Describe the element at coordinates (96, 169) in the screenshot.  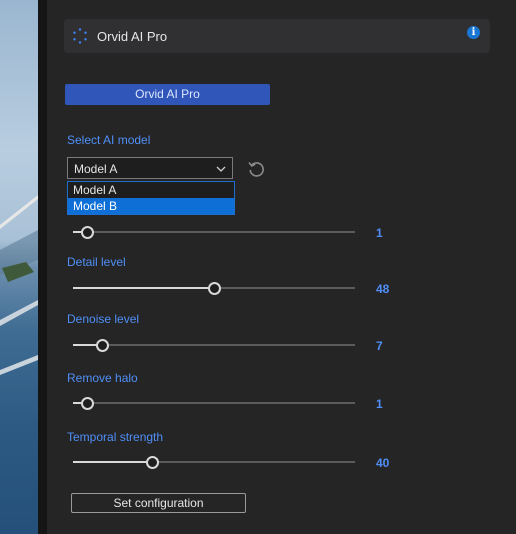
I see `model-select-value: Model A` at that location.